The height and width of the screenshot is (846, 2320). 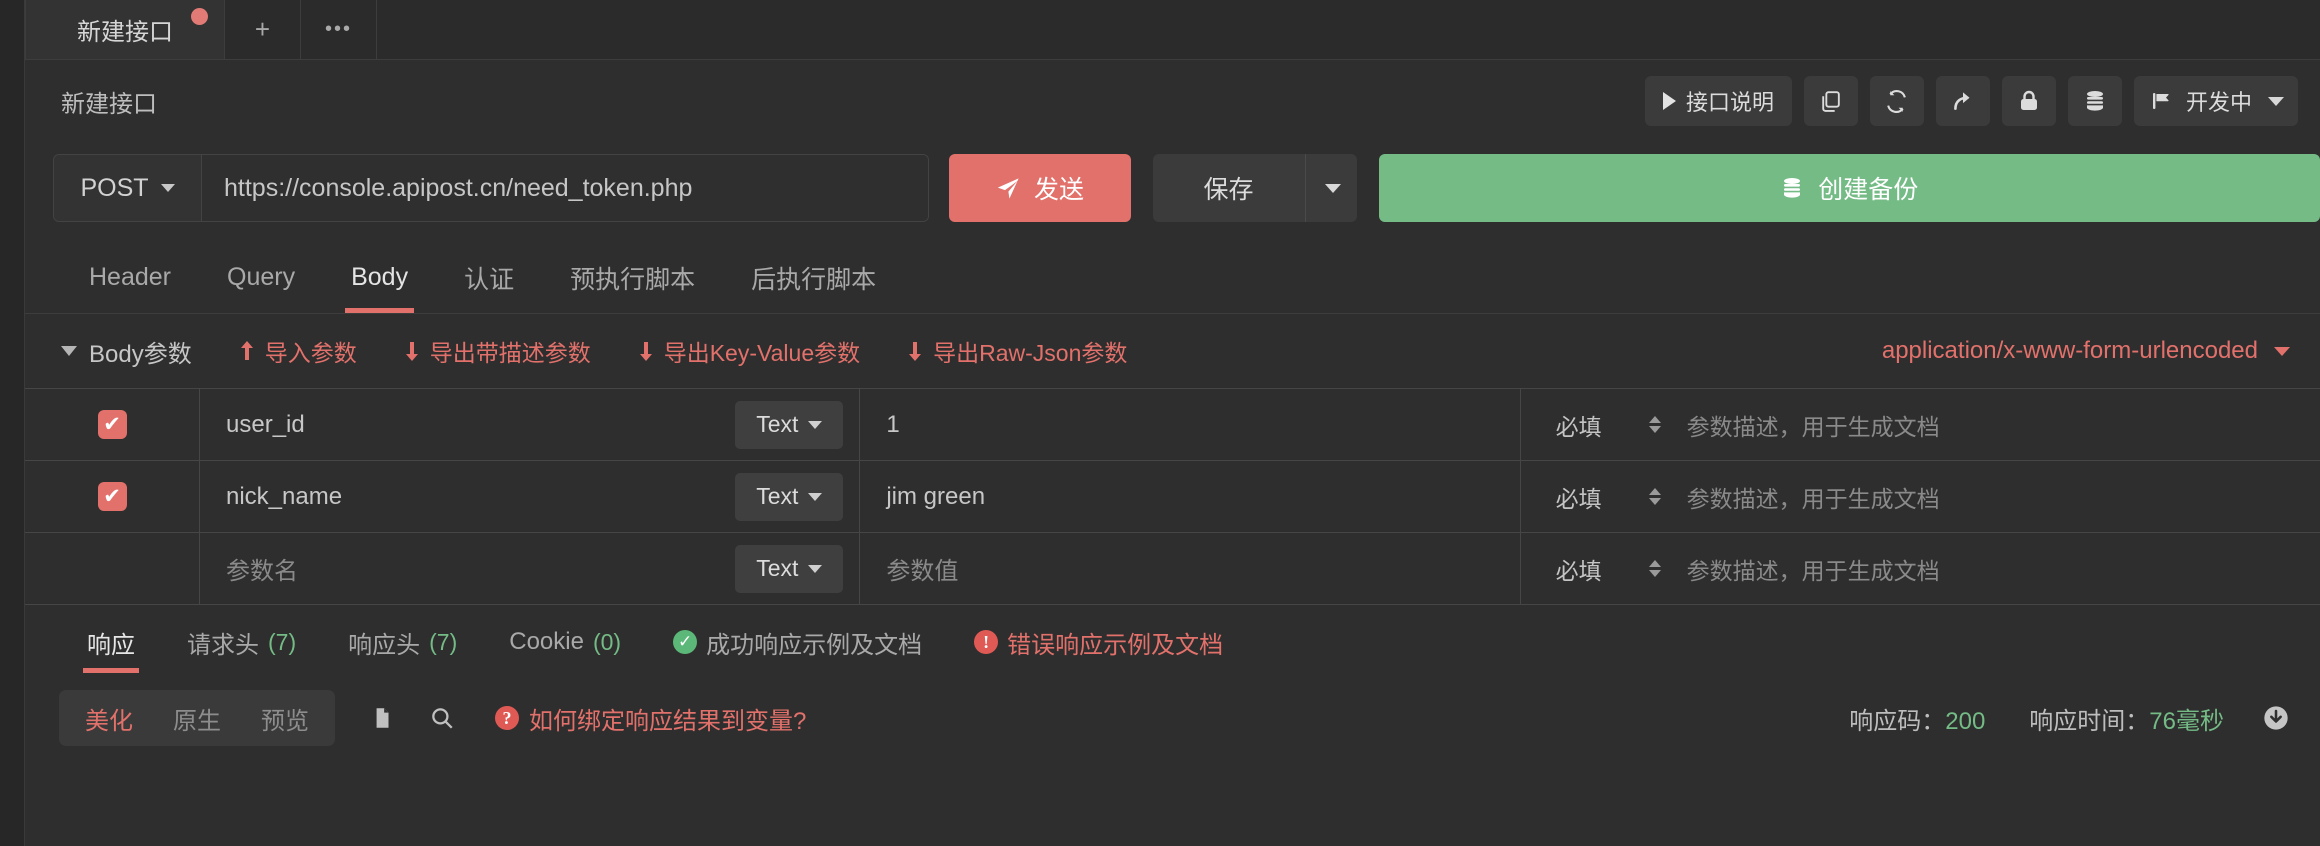 What do you see at coordinates (261, 277) in the screenshot?
I see `tab-query: Query` at bounding box center [261, 277].